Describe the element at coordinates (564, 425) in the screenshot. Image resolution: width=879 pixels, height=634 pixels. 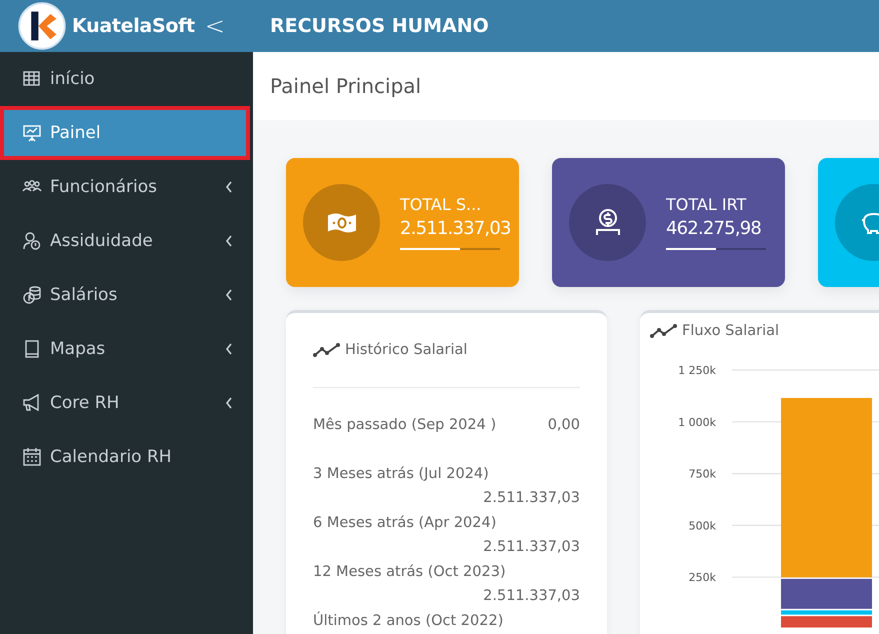
I see `period-value: 0,00` at that location.